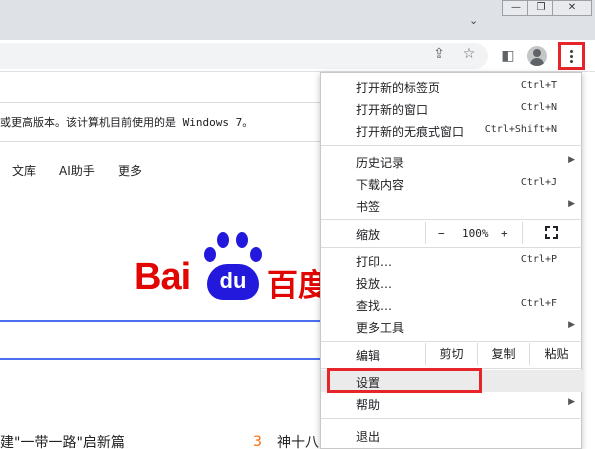 Image resolution: width=595 pixels, height=449 pixels. What do you see at coordinates (538, 303) in the screenshot?
I see `menu-item-shortcut: Ctrl+F` at bounding box center [538, 303].